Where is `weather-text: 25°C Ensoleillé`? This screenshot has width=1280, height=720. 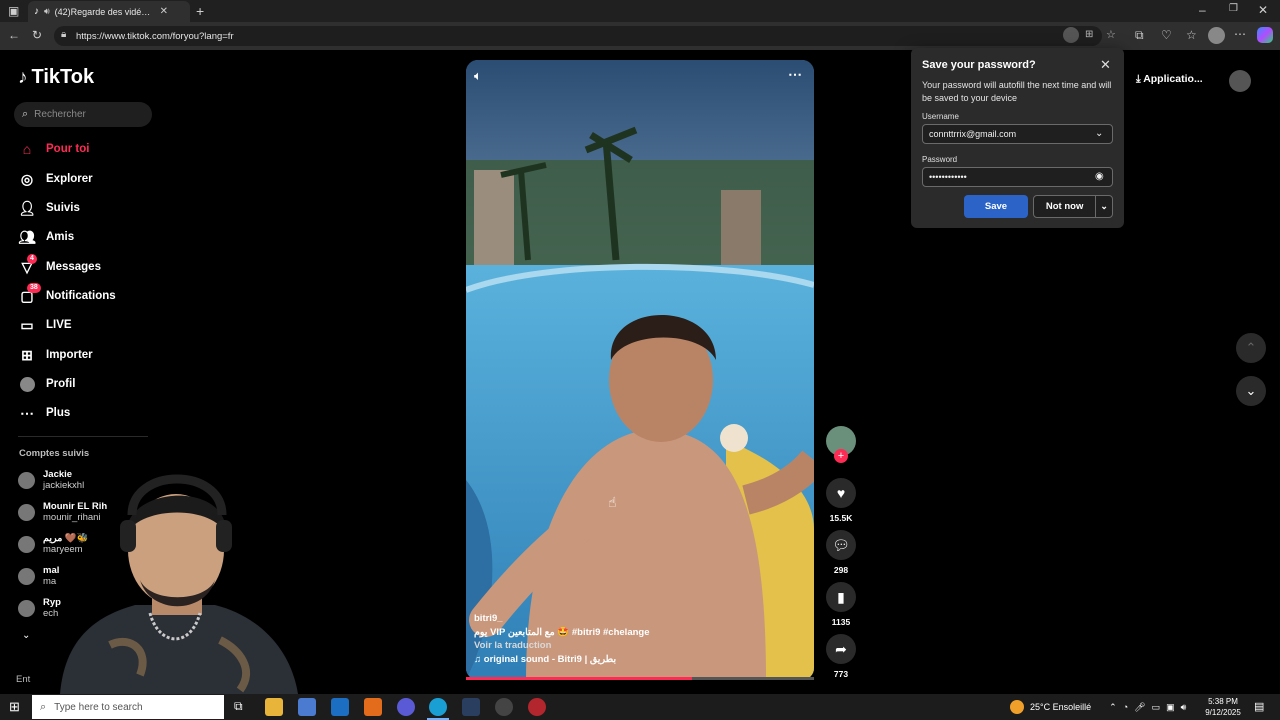 weather-text: 25°C Ensoleillé is located at coordinates (1060, 707).